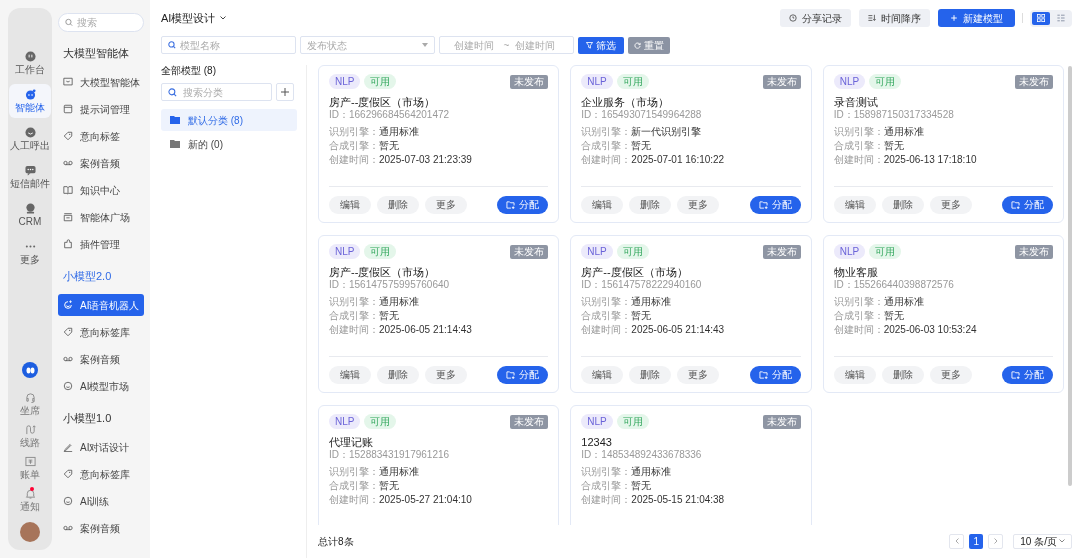 This screenshot has height=558, width=1080. What do you see at coordinates (691, 314) in the screenshot?
I see `model-card: NLP 可用 未发布 房产--度假区（市场） ID：156147578222940160 识别引擎：通用标准 合成引擎：暂无 创建时间：2025-06-05 21:14:43 编辑 删除 更多 分配` at bounding box center [691, 314].